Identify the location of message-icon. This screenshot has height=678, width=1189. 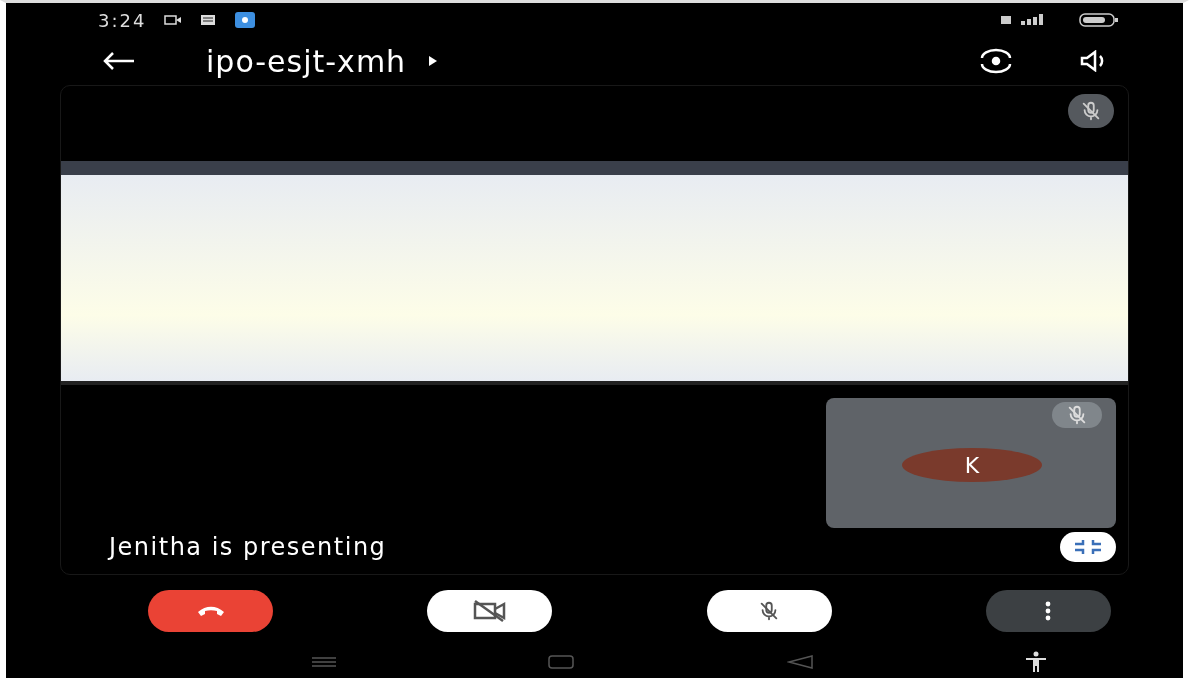
(208, 20).